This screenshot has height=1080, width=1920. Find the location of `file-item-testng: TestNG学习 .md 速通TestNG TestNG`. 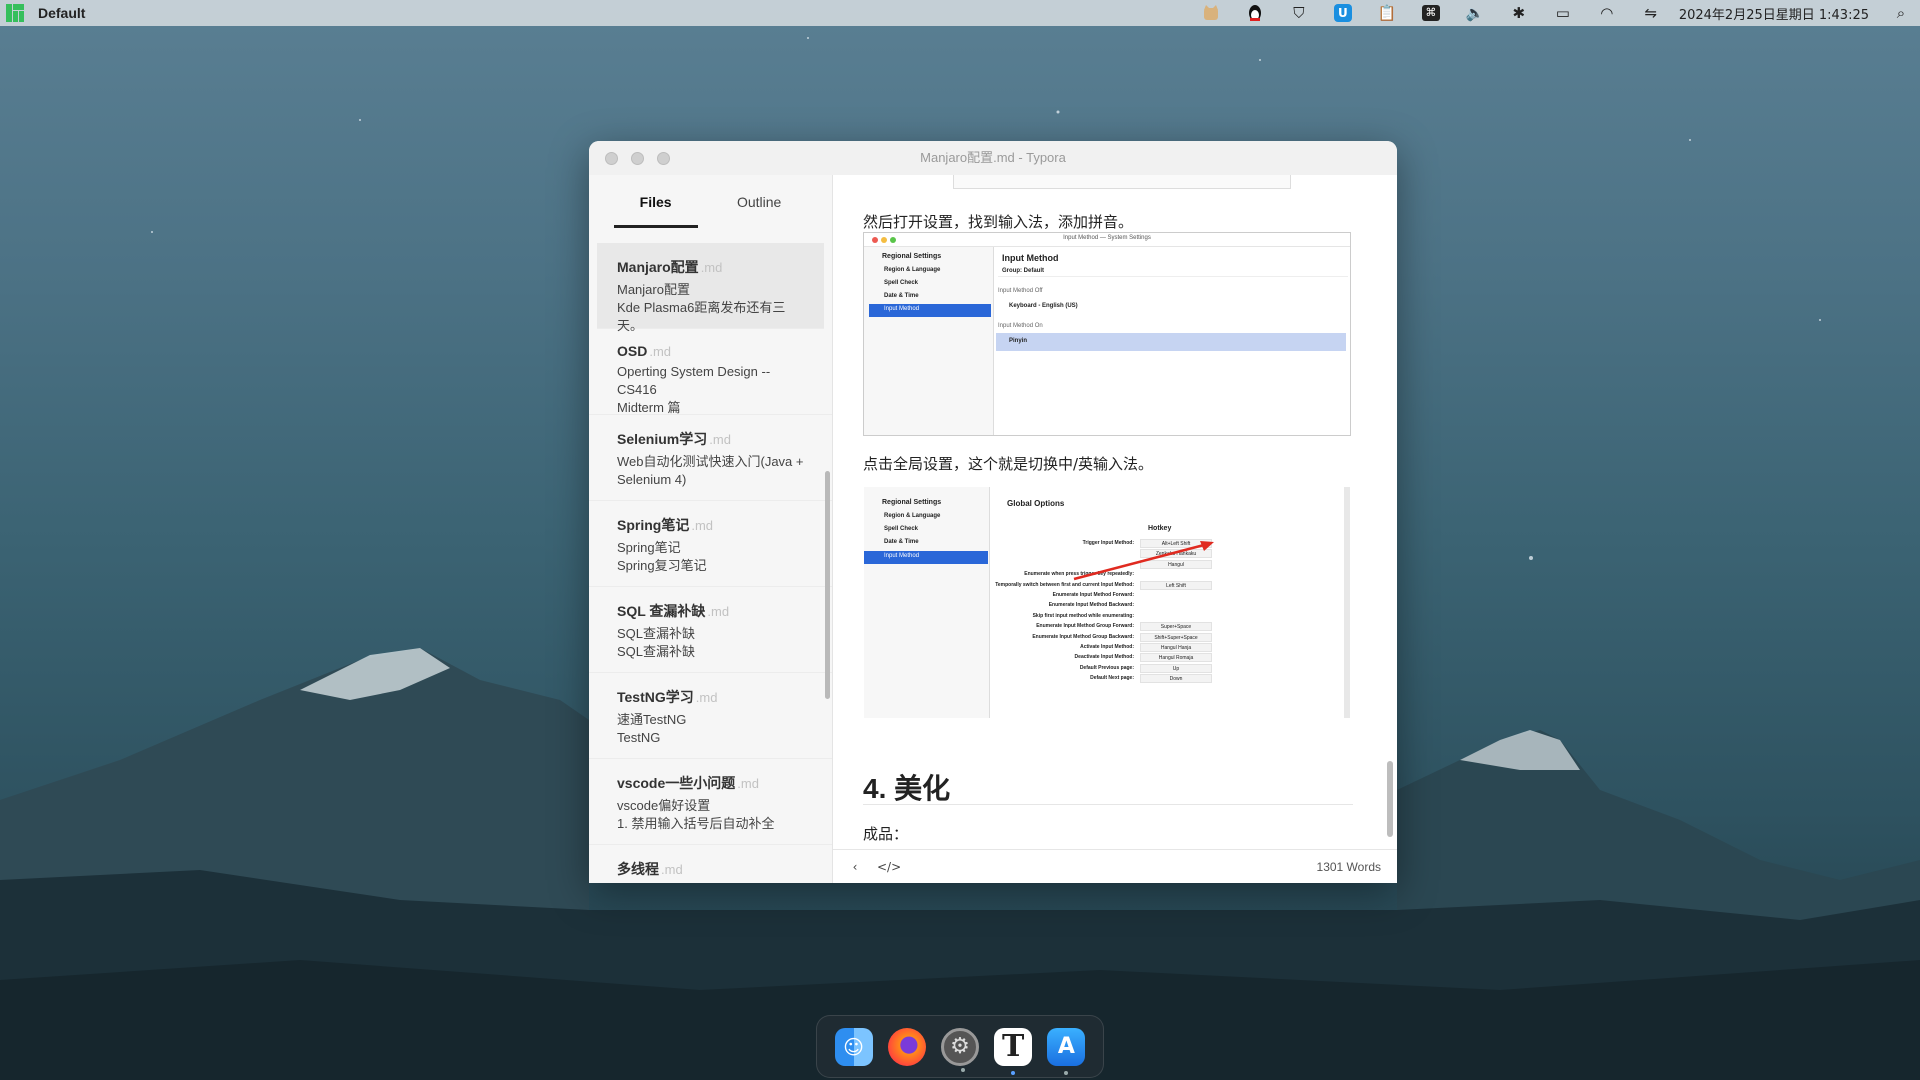

file-item-testng: TestNG学习 .md 速通TestNG TestNG is located at coordinates (710, 716).